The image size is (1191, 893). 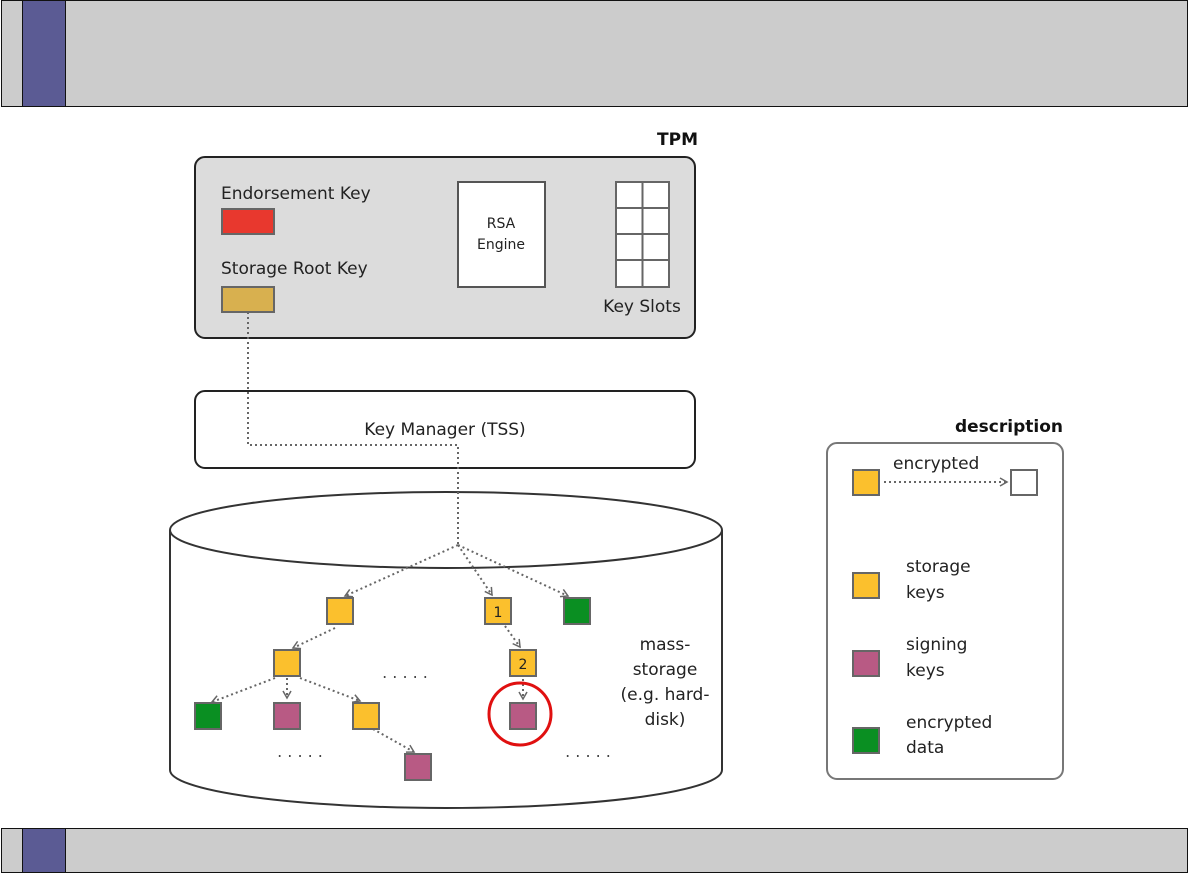 I want to click on legend-storage-keys-label-line1: storage, so click(x=938, y=567).